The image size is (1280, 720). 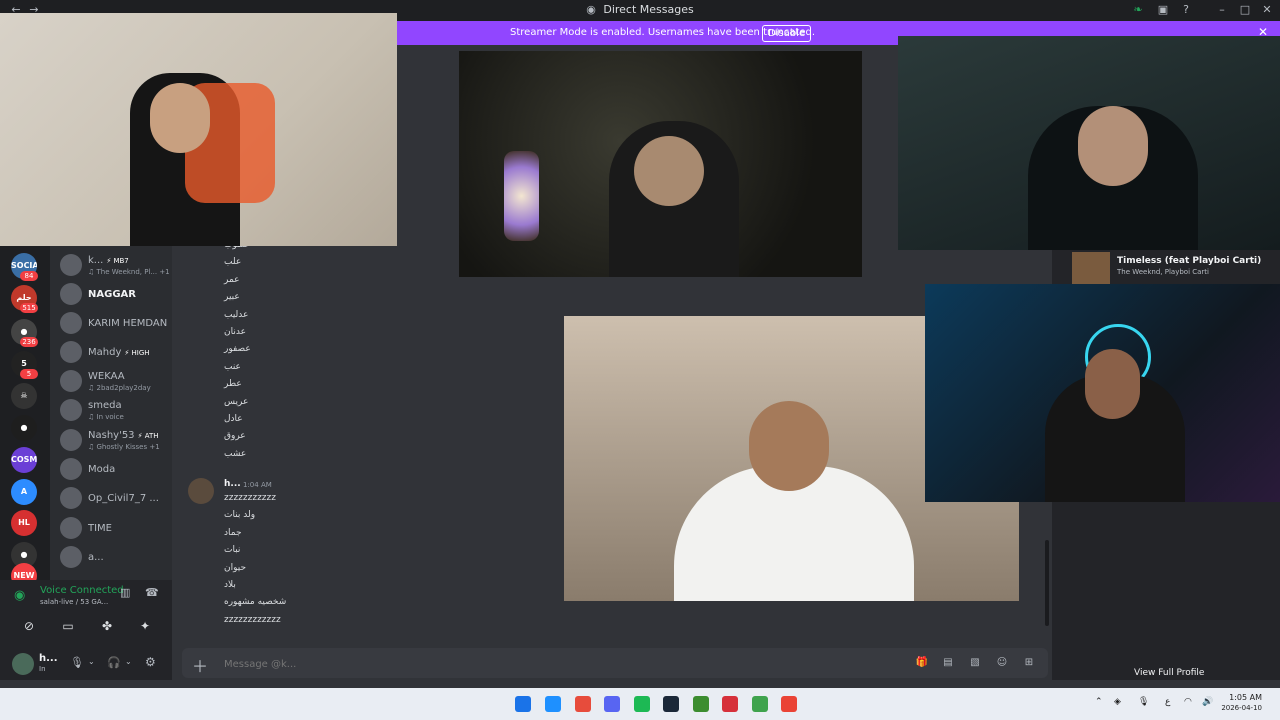 What do you see at coordinates (113, 528) in the screenshot?
I see `dm-member-item: TIME` at bounding box center [113, 528].